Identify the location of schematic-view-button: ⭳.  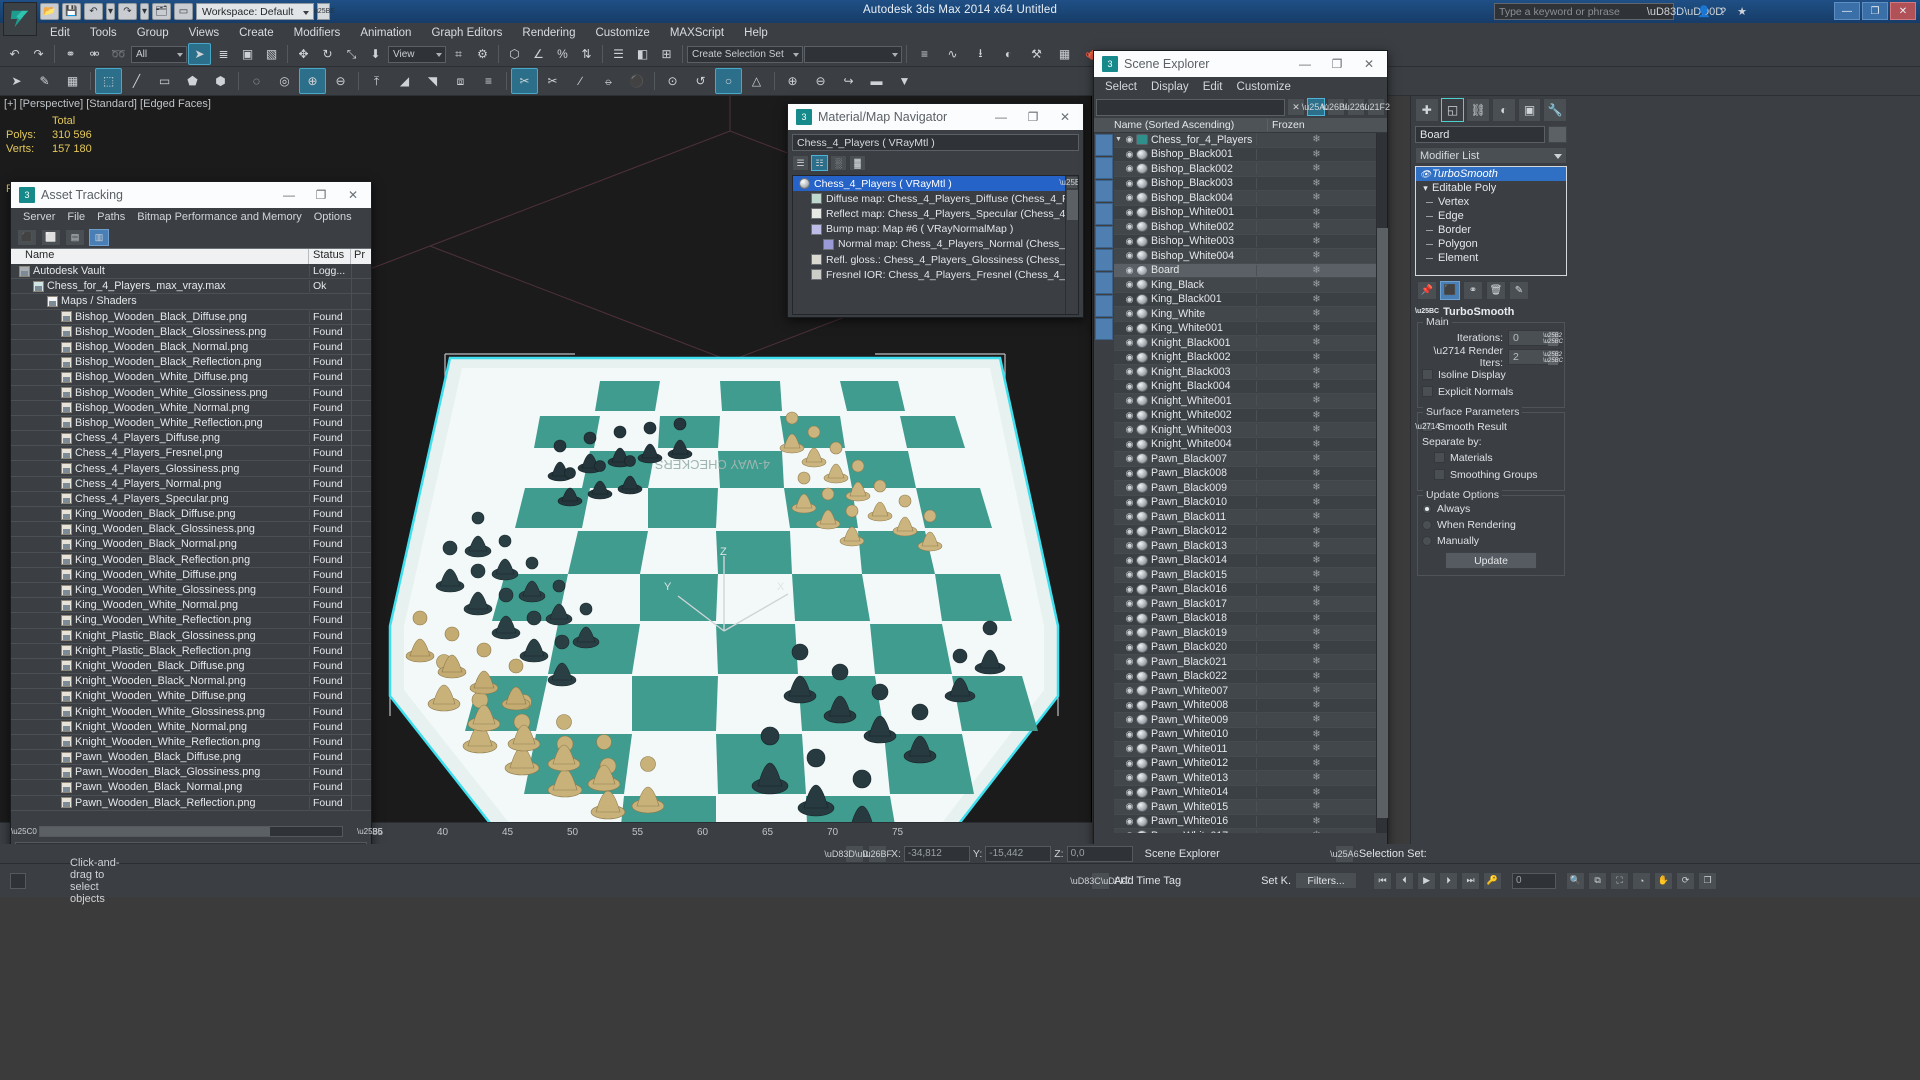
(980, 54).